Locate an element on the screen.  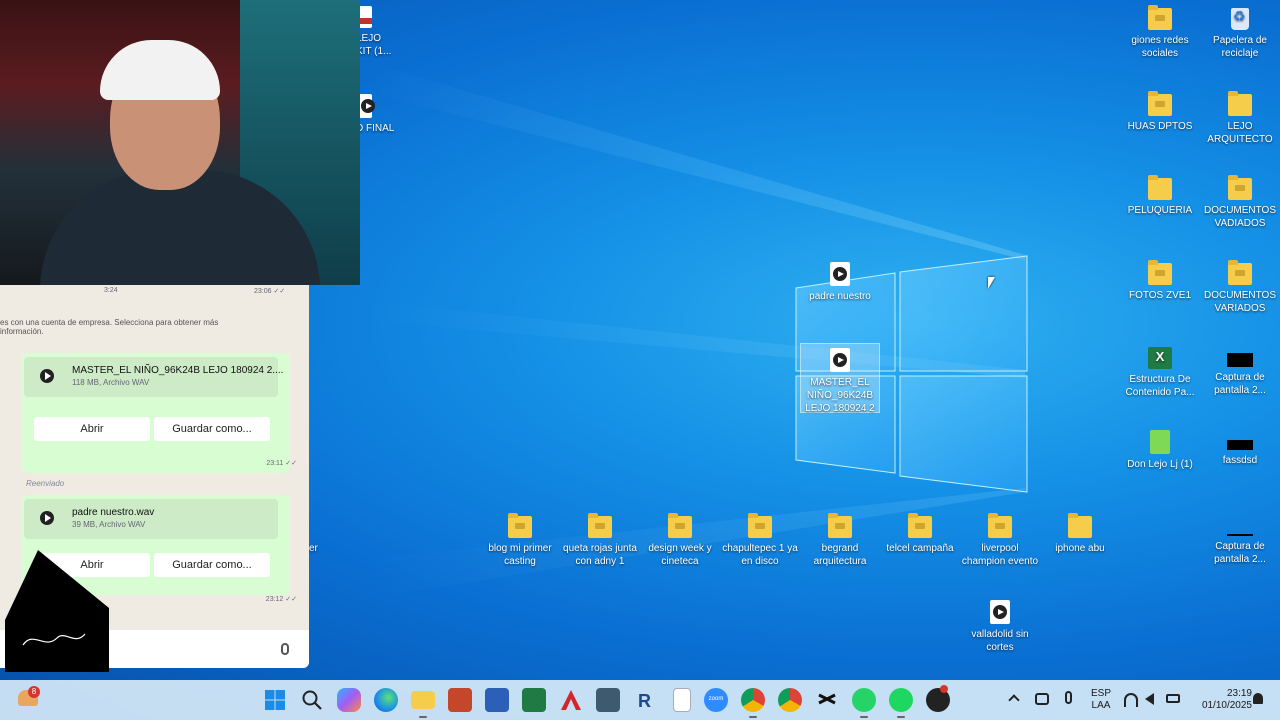
audio-file-card: padre nuestro.wav 39 MB, Archivo WAV is located at coordinates (151, 519).